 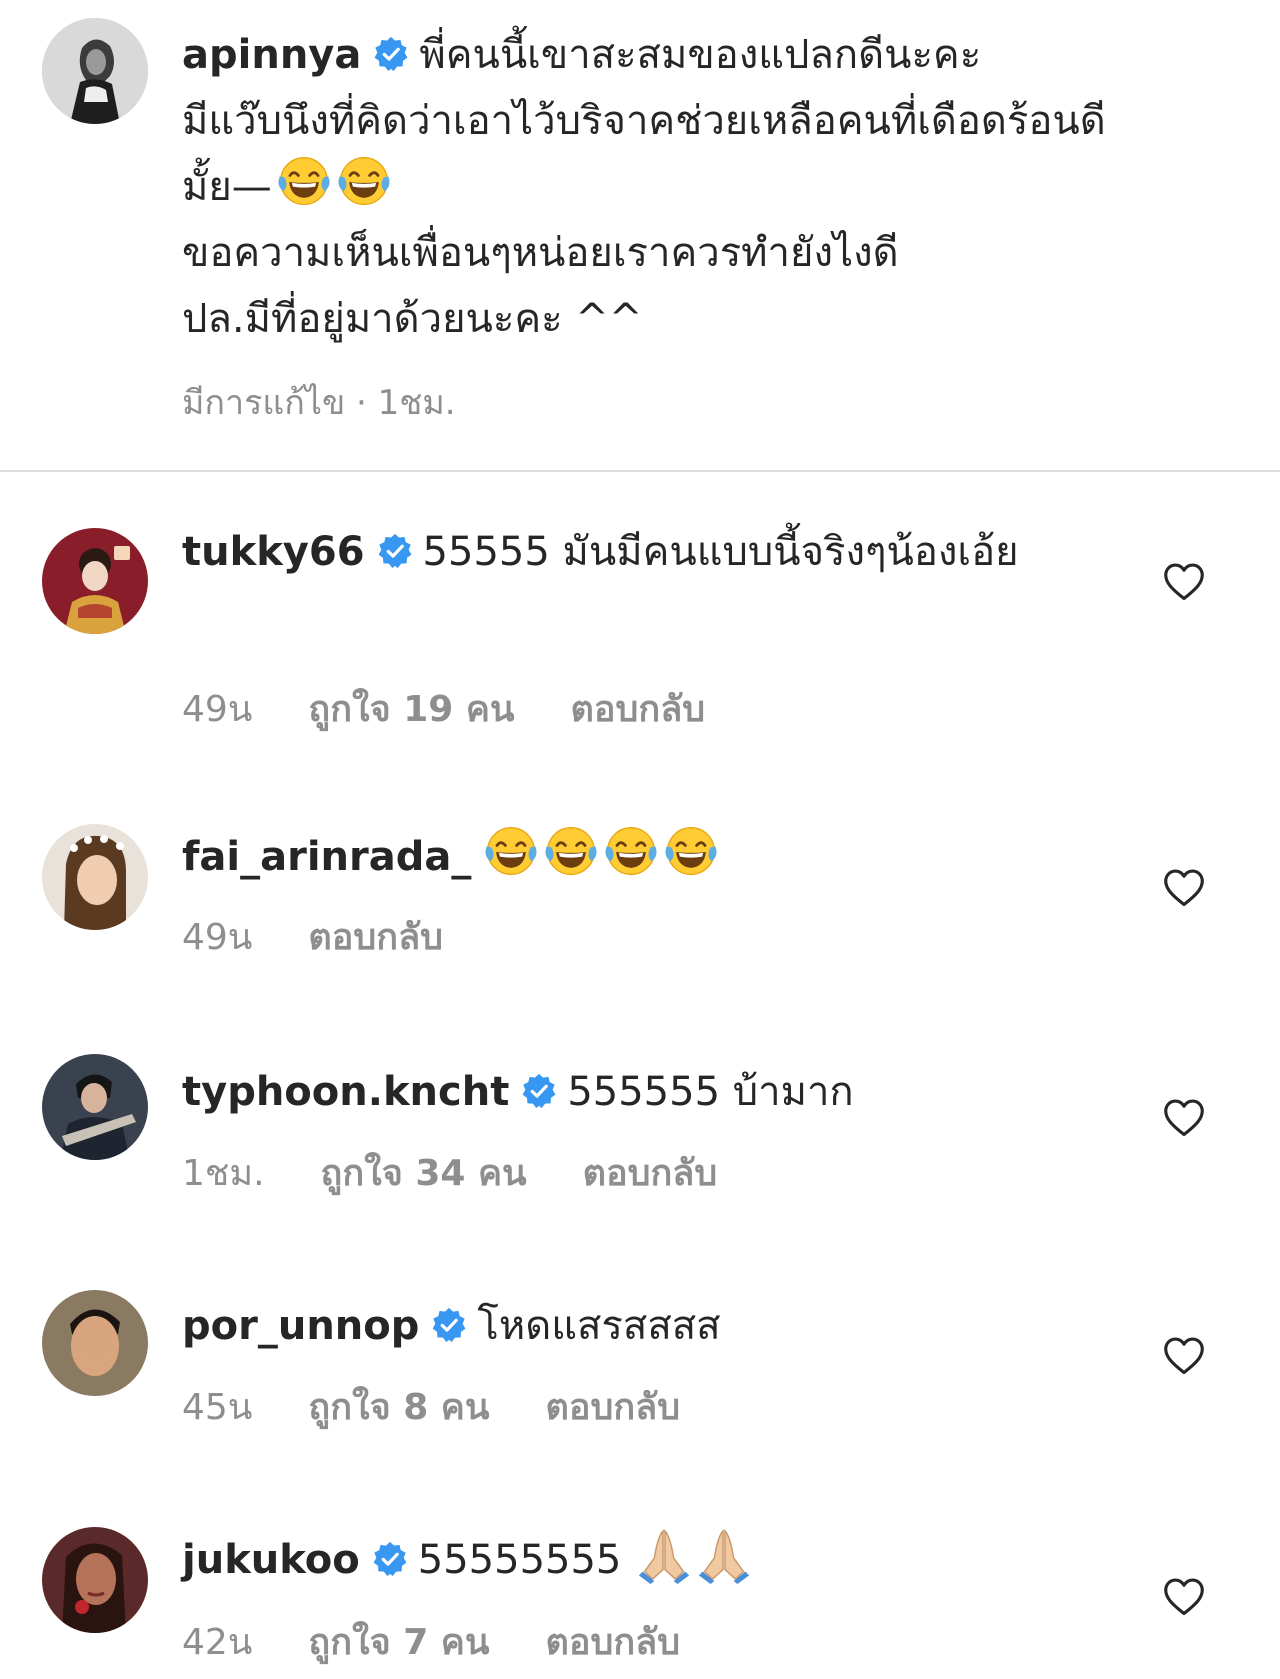 I want to click on comment-username: tukky66, so click(x=273, y=552).